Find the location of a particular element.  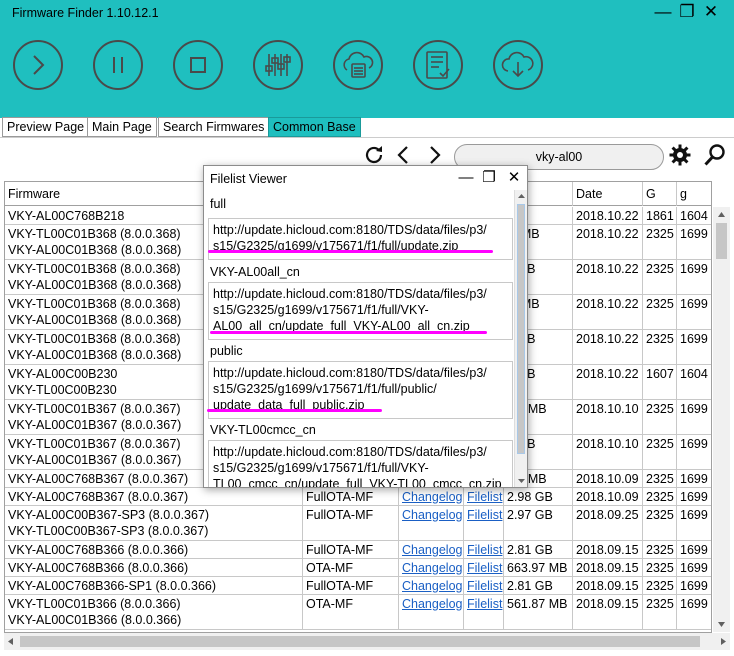

play-button is located at coordinates (38, 65).